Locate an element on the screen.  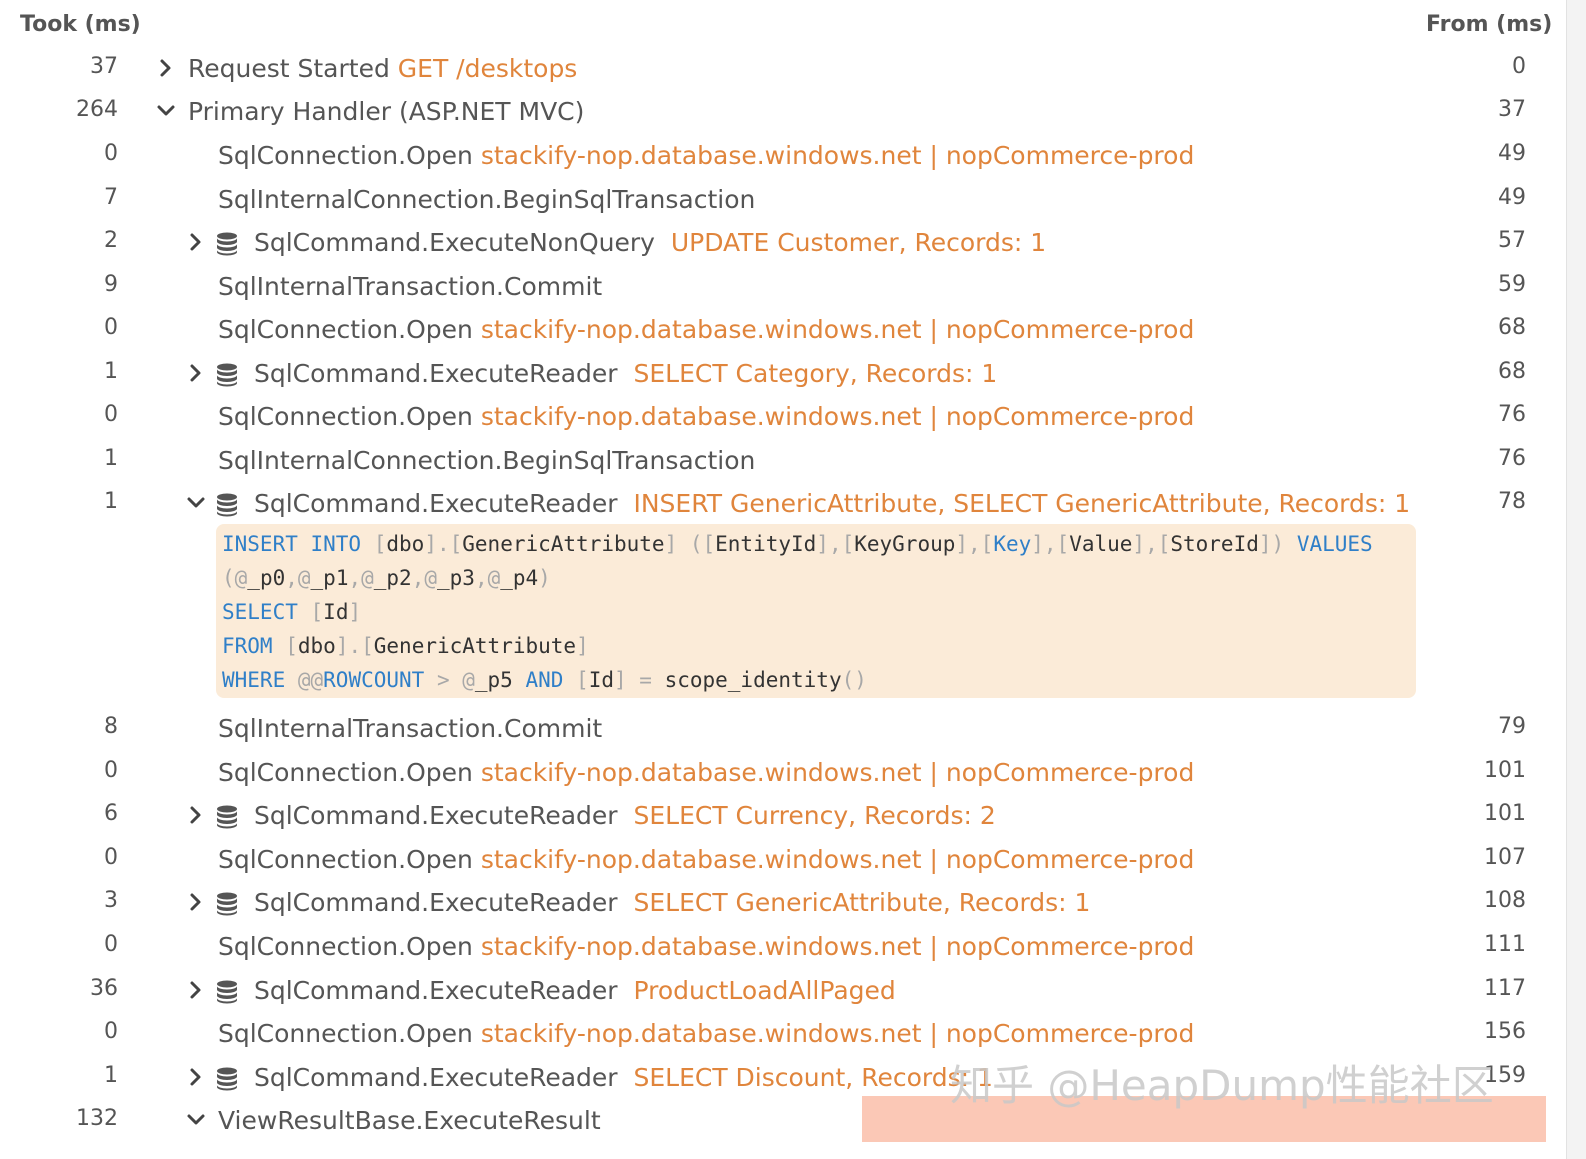
operation-detail: GET /desktops is located at coordinates (487, 68).